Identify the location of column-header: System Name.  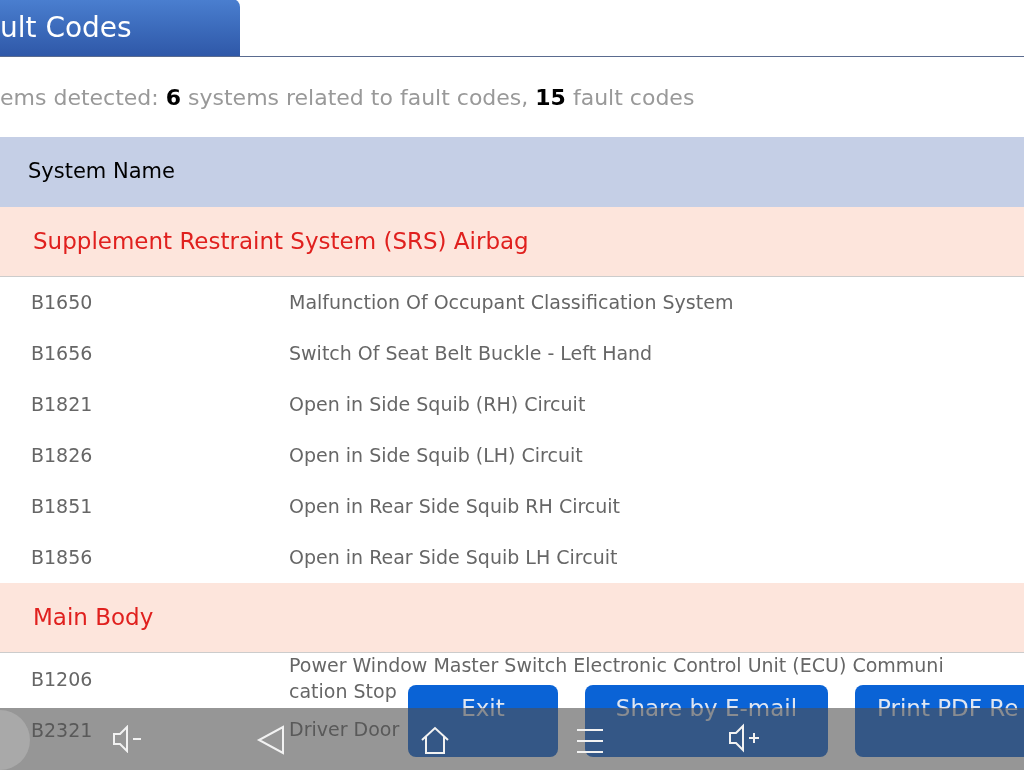
(101, 172).